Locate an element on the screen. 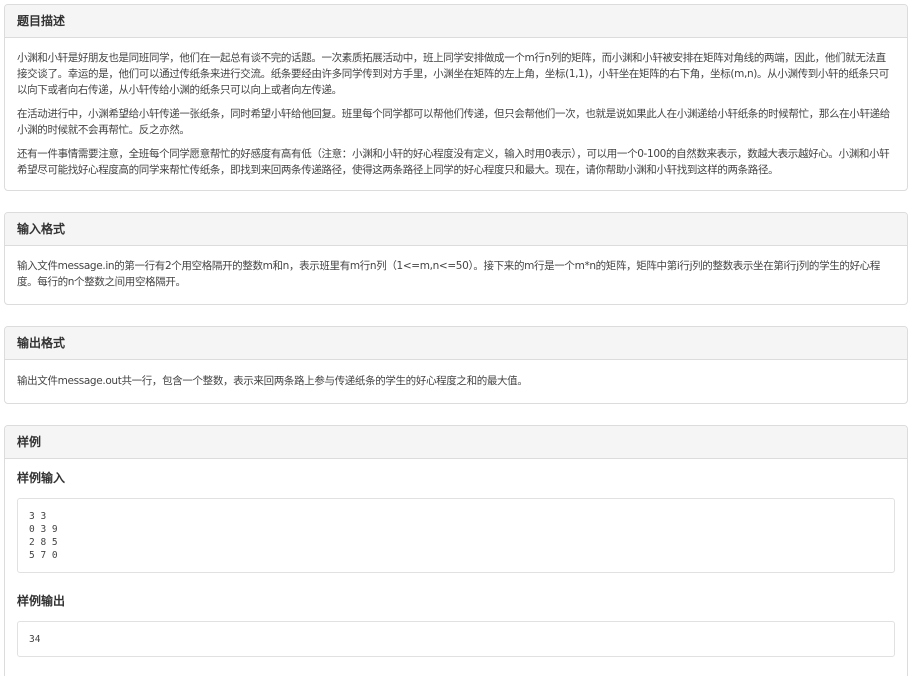  sample-input-code: 3 3 0 3 9 2 8 5 5 7 0 is located at coordinates (456, 535).